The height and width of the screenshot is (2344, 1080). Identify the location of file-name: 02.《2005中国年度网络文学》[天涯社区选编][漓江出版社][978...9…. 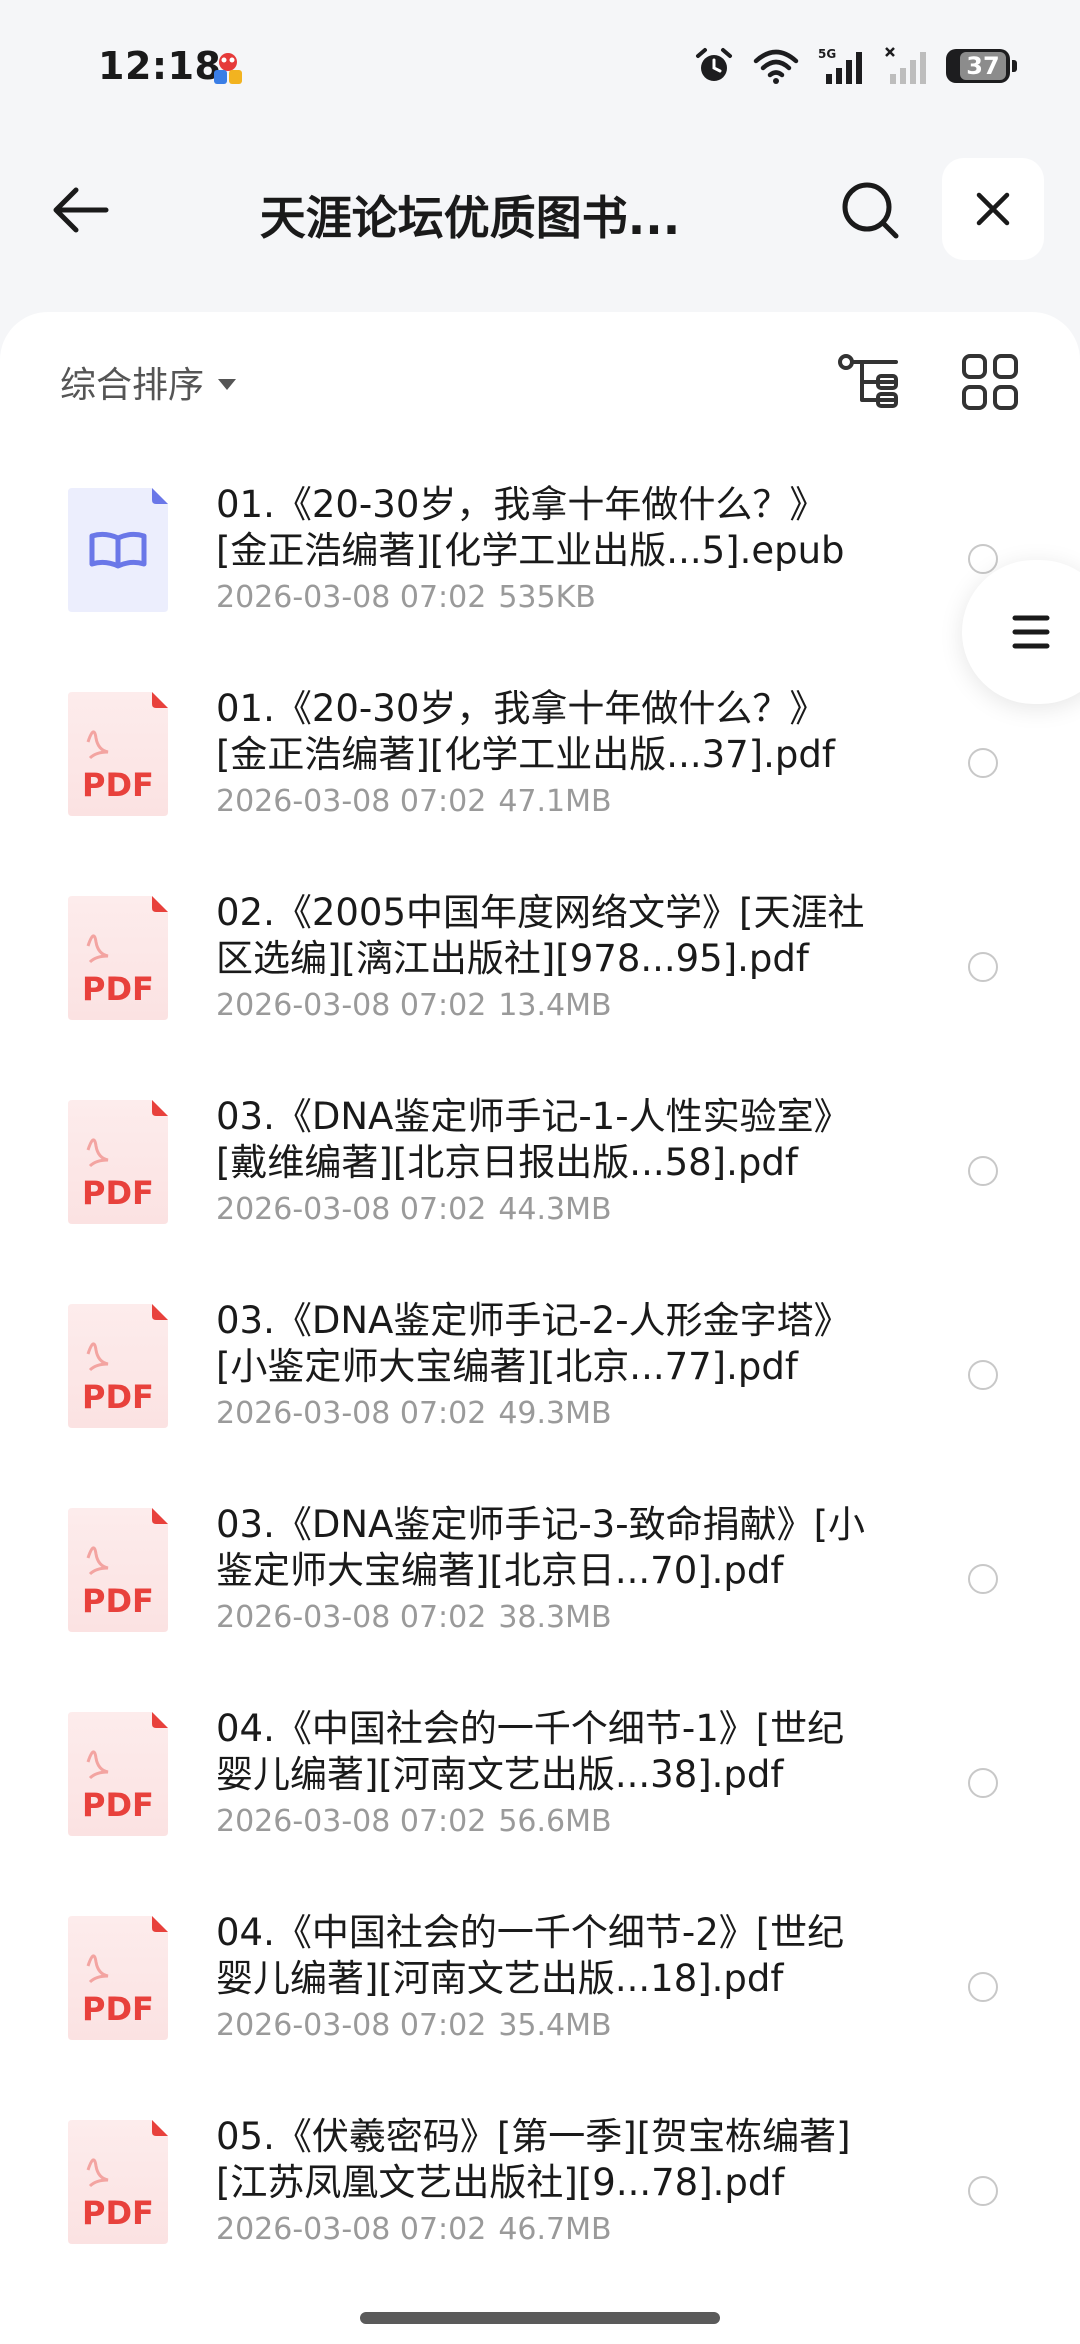
(540, 935).